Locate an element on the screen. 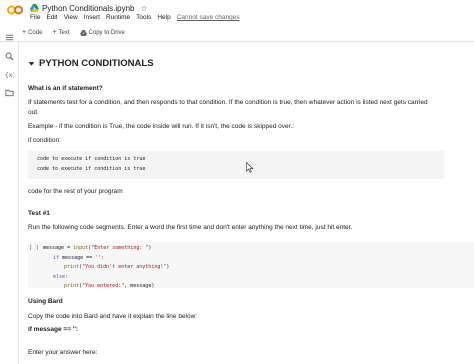 Image resolution: width=474 pixels, height=364 pixels. menu-help: Help is located at coordinates (163, 17).